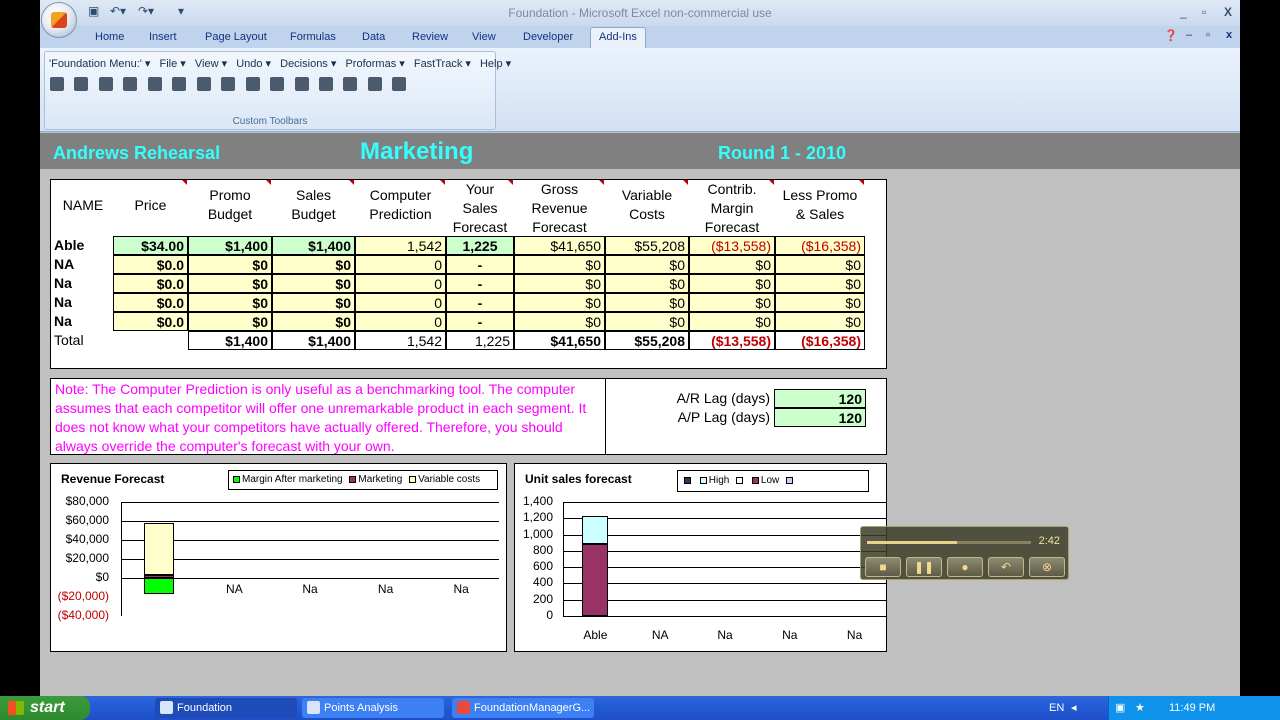 Image resolution: width=1280 pixels, height=720 pixels. I want to click on table-cell-price: $34.00, so click(150, 245).